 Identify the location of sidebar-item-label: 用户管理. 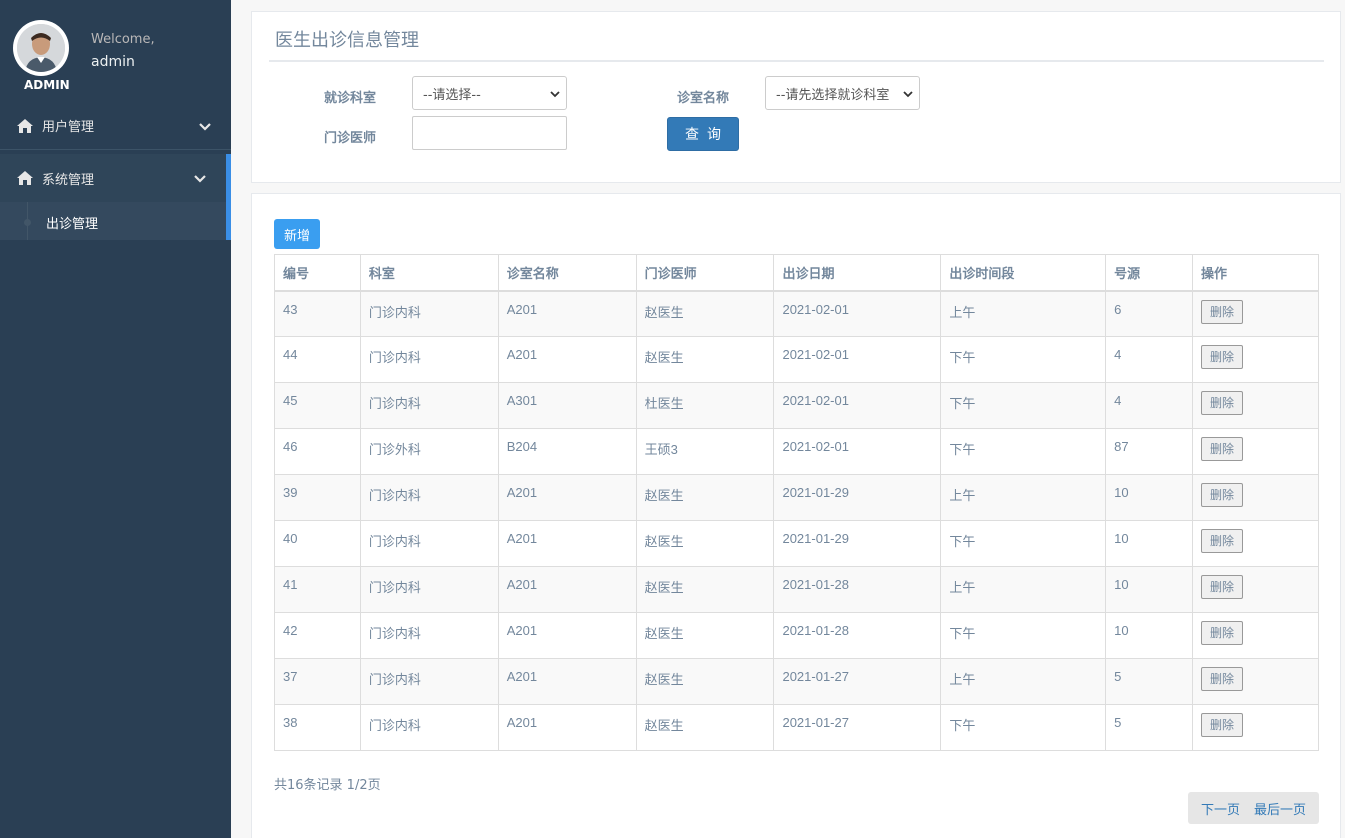
(68, 127).